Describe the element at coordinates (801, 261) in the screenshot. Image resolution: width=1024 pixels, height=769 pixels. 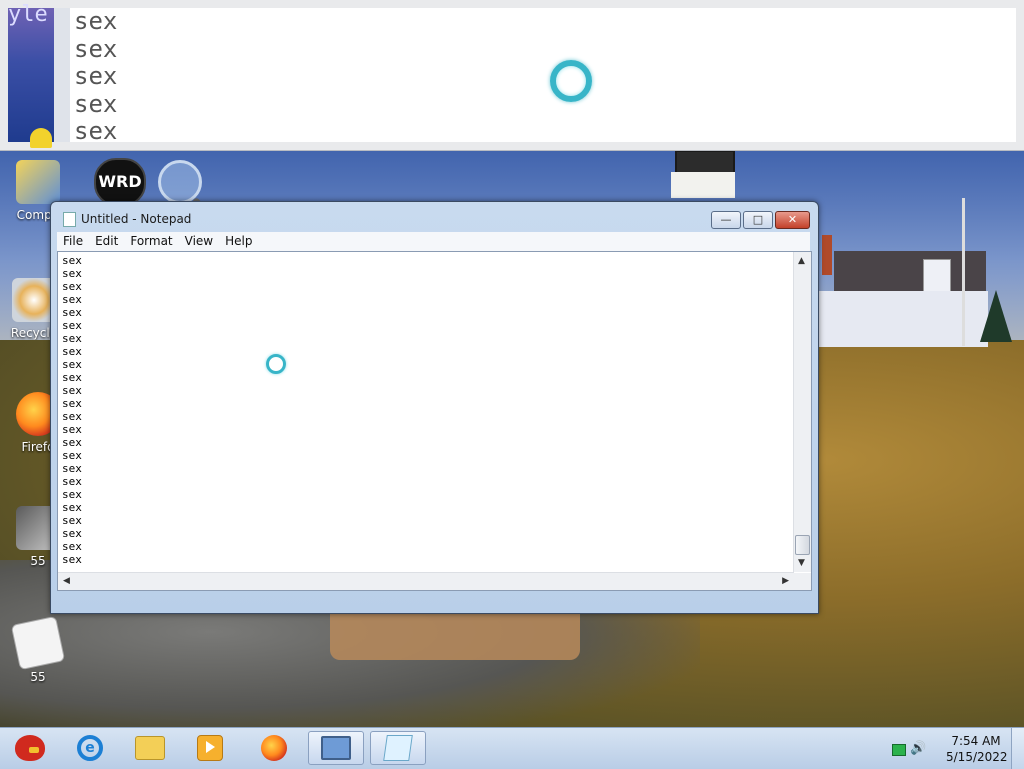
I see `scroll-up-arrow-icon: ▲` at that location.